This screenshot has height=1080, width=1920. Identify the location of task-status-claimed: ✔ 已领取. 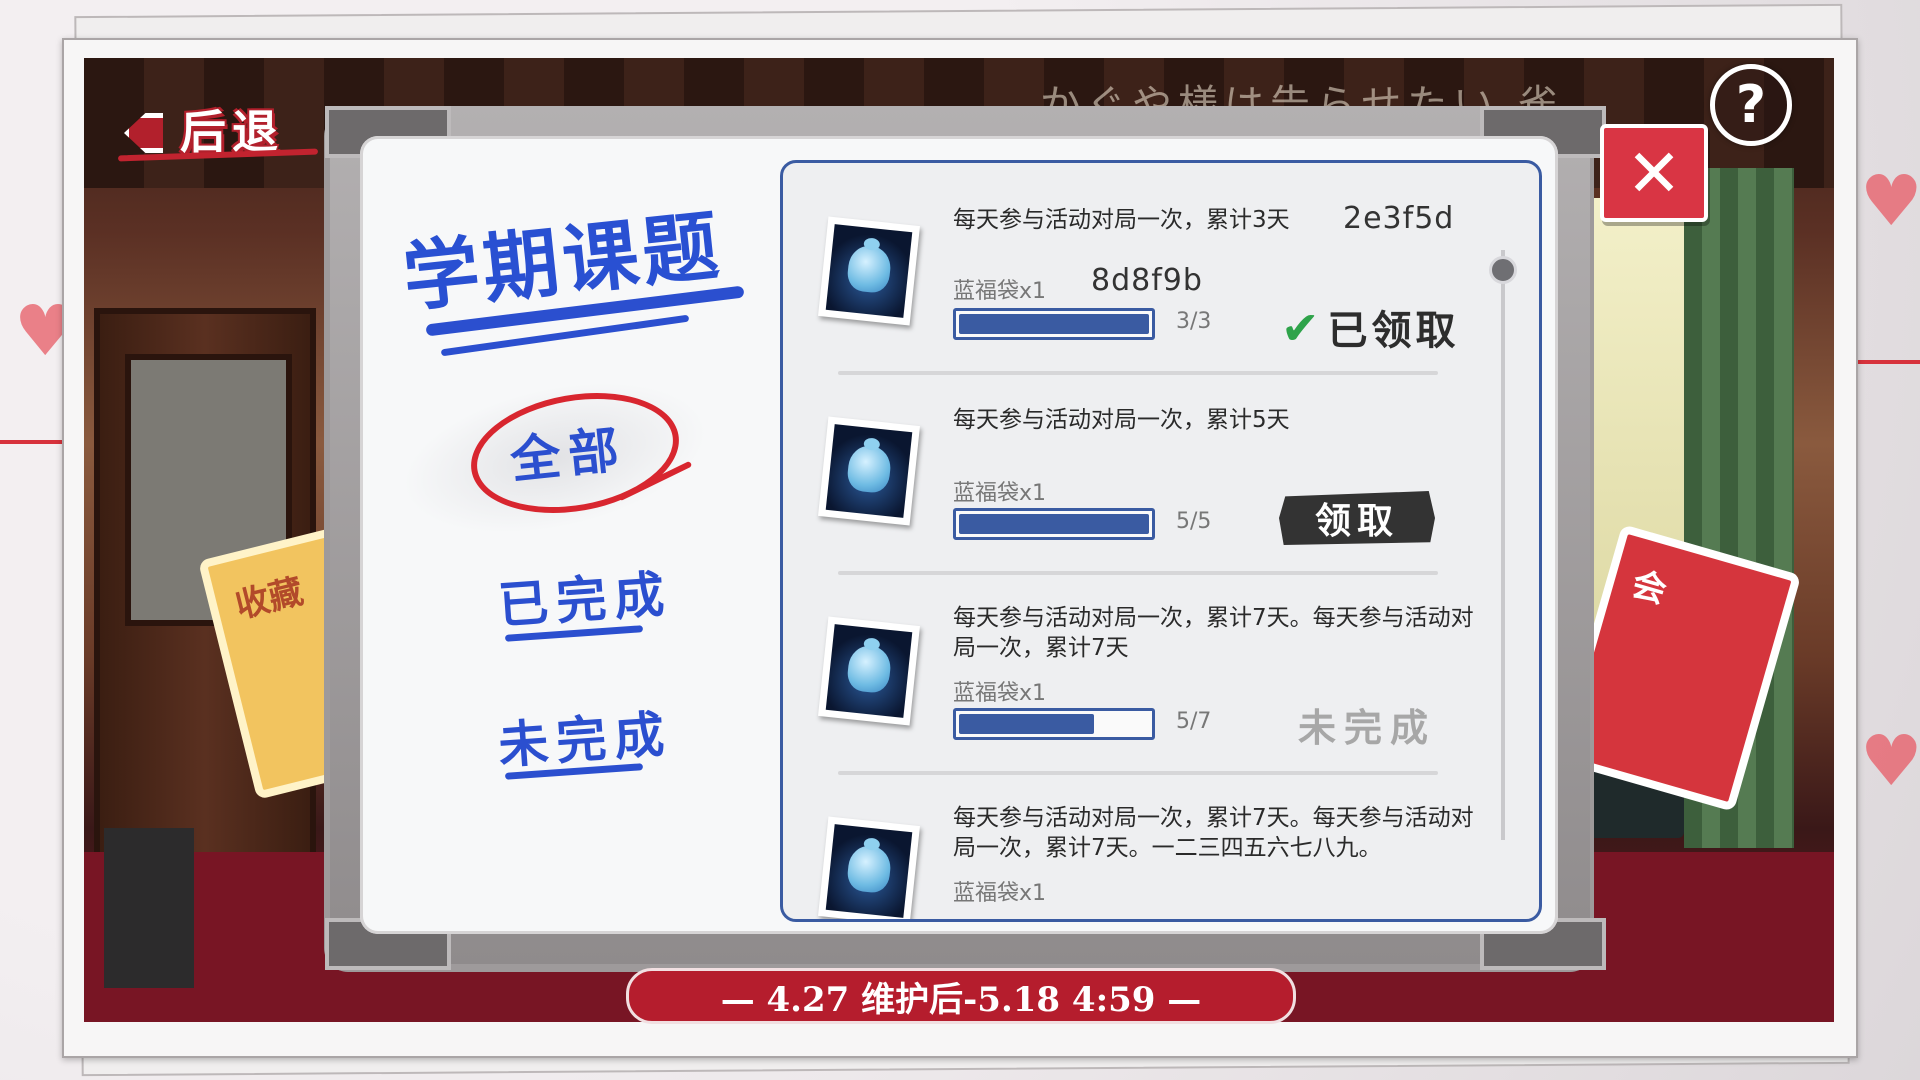
(1370, 327).